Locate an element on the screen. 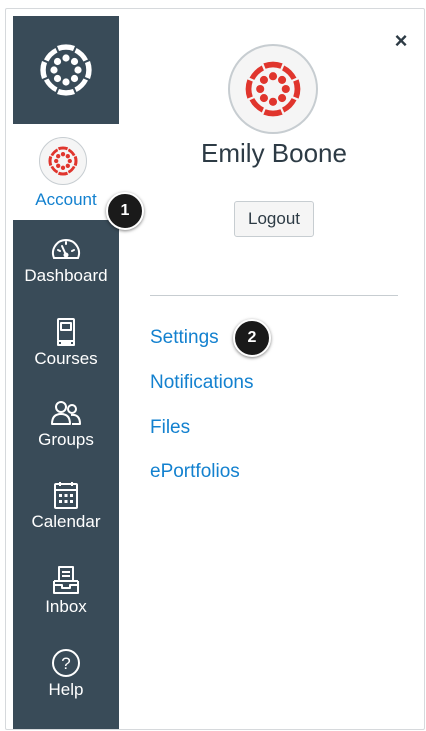  nav-item-courses: Courses is located at coordinates (66, 343).